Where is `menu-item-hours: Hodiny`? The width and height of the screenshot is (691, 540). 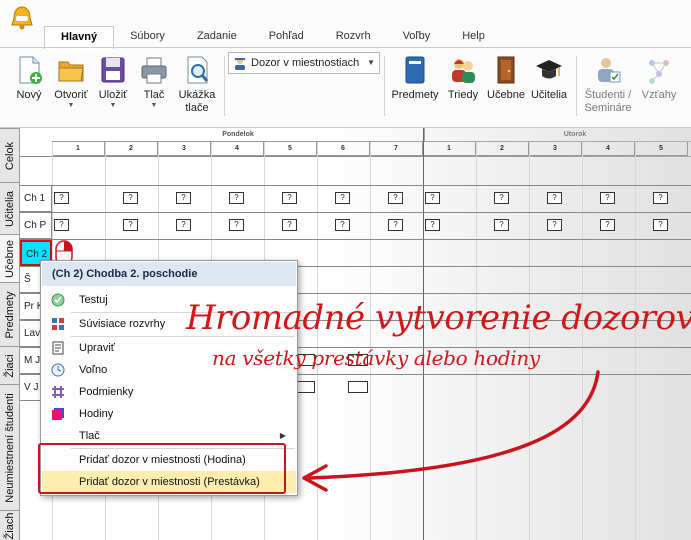
menu-item-hours: Hodiny is located at coordinates (169, 414).